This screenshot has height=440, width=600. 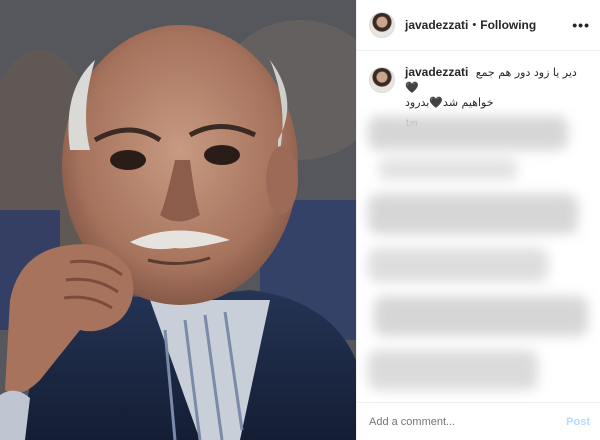 I want to click on caption-first-line: javadezzati دیر یا زود دور هم جمع🖤, so click(x=497, y=80).